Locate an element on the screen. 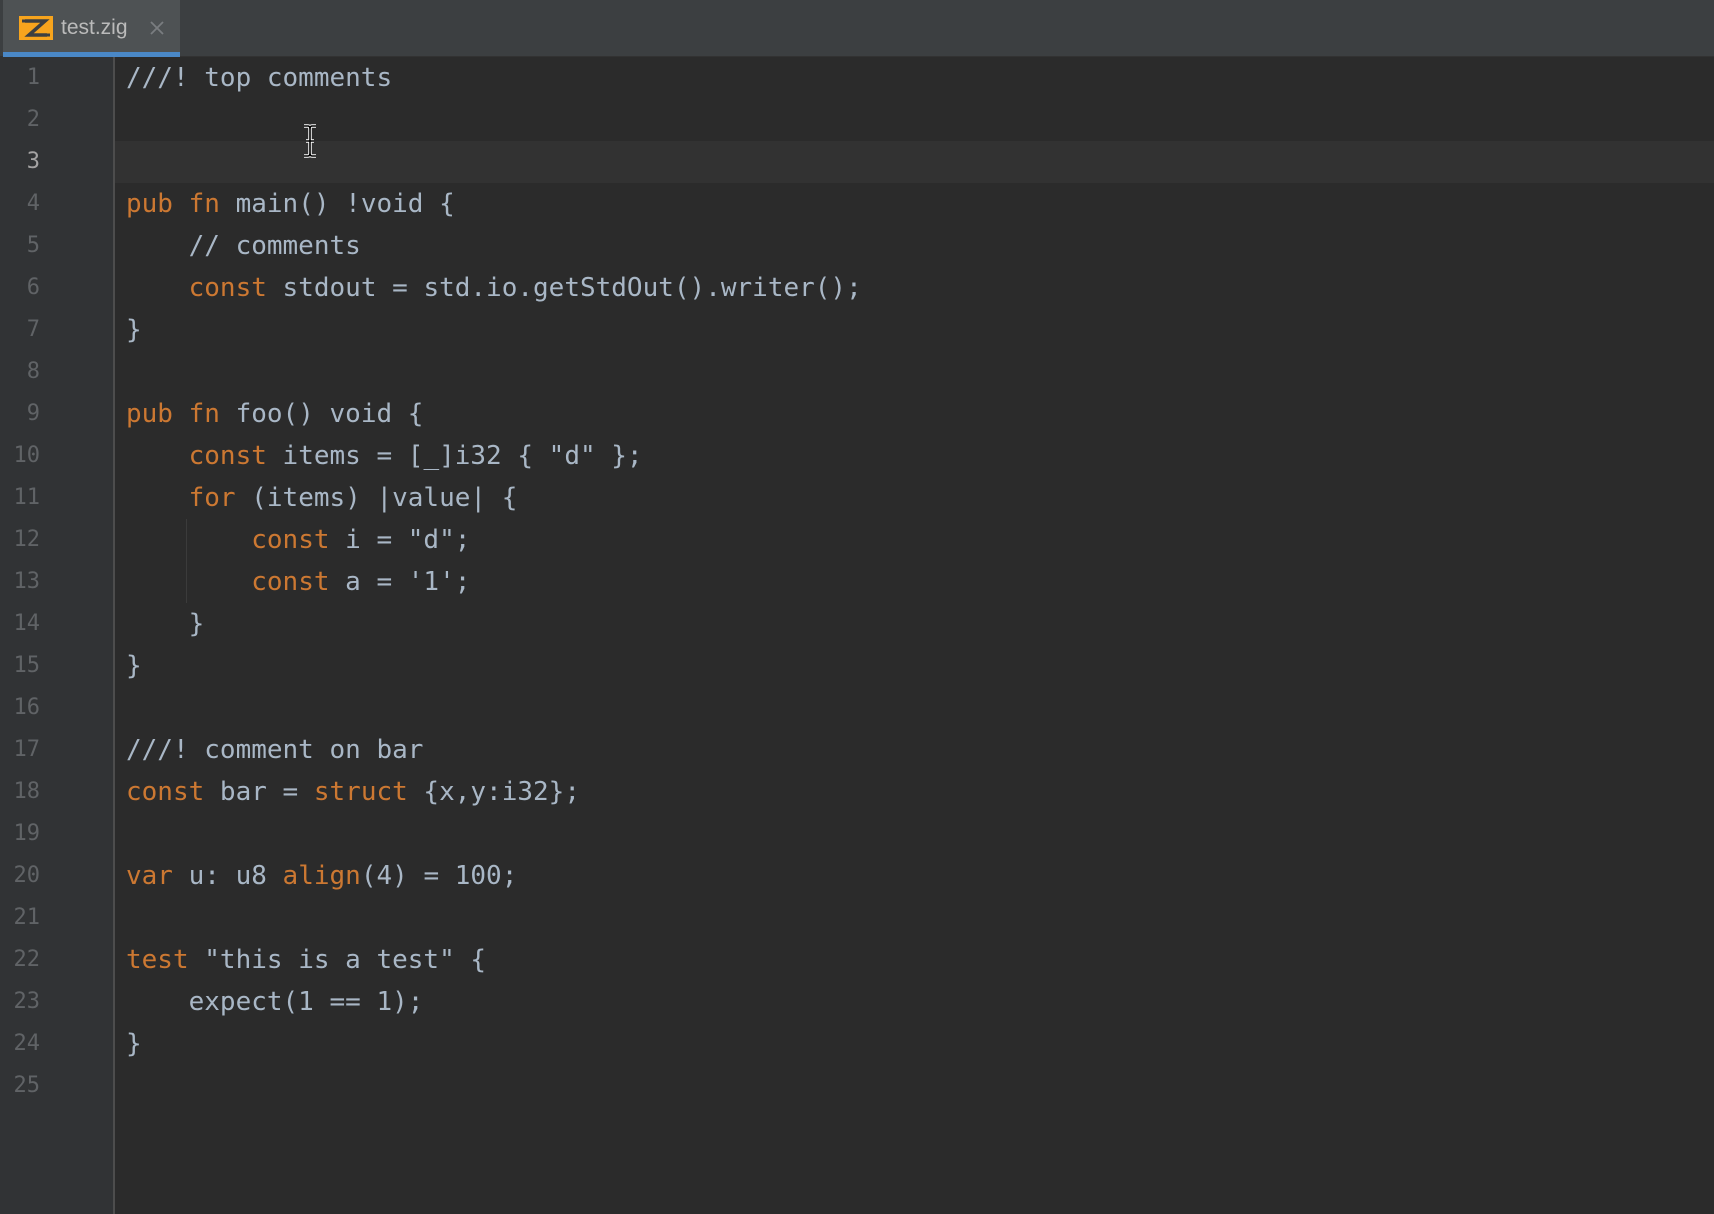 This screenshot has width=1714, height=1214. code-token: main() !void { is located at coordinates (337, 204).